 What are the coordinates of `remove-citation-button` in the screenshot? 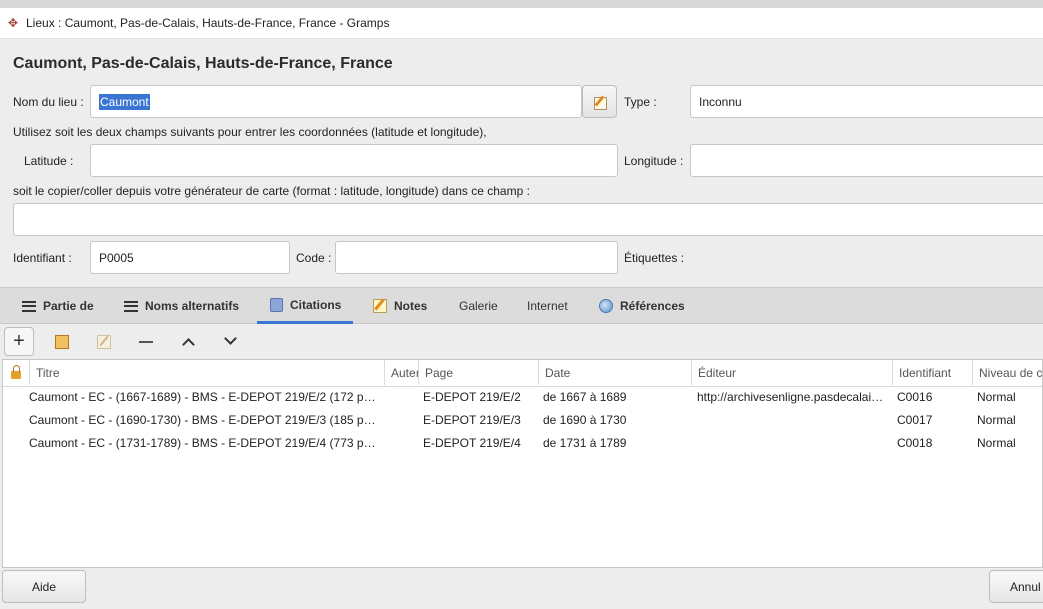 It's located at (146, 341).